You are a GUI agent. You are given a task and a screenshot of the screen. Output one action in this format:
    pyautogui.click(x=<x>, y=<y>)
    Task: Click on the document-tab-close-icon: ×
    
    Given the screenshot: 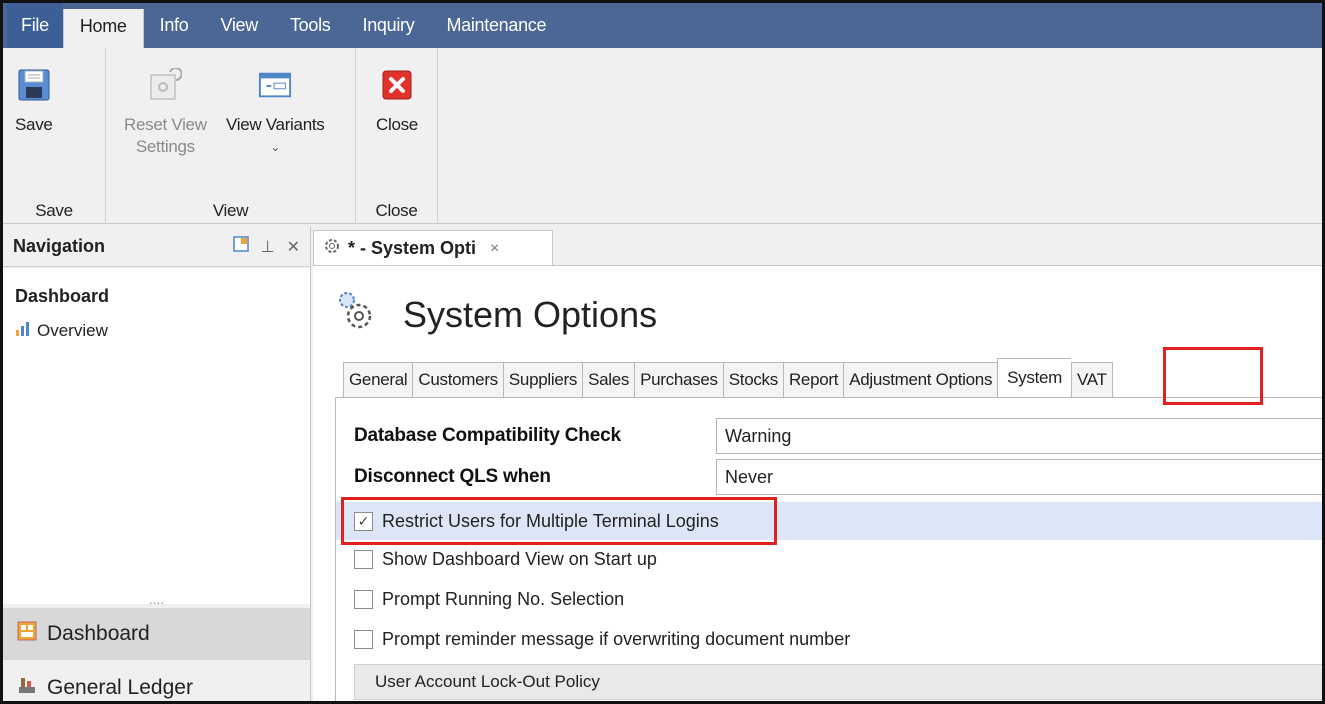 What is the action you would take?
    pyautogui.click(x=494, y=249)
    